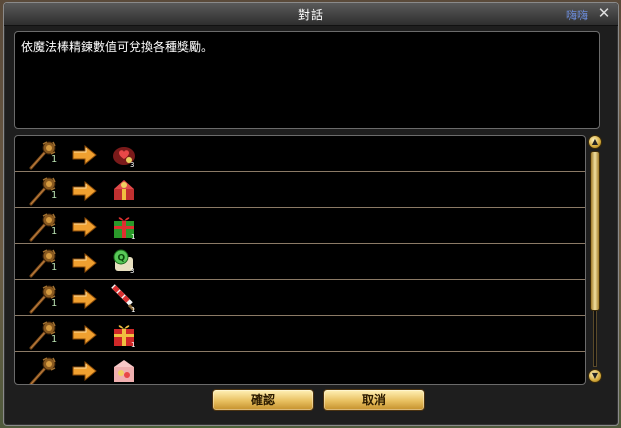  I want to click on q-scroll-icon: Q3, so click(124, 262).